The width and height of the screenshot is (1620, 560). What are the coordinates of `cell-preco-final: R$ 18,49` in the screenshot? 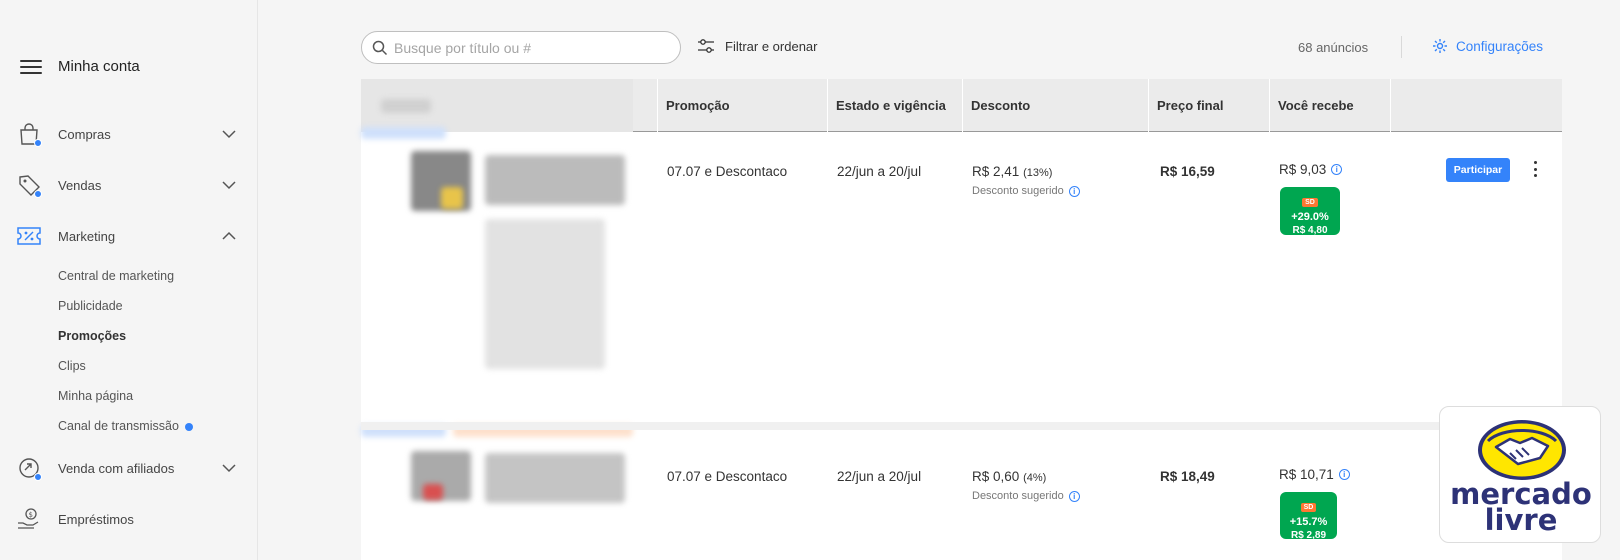 It's located at (1187, 476).